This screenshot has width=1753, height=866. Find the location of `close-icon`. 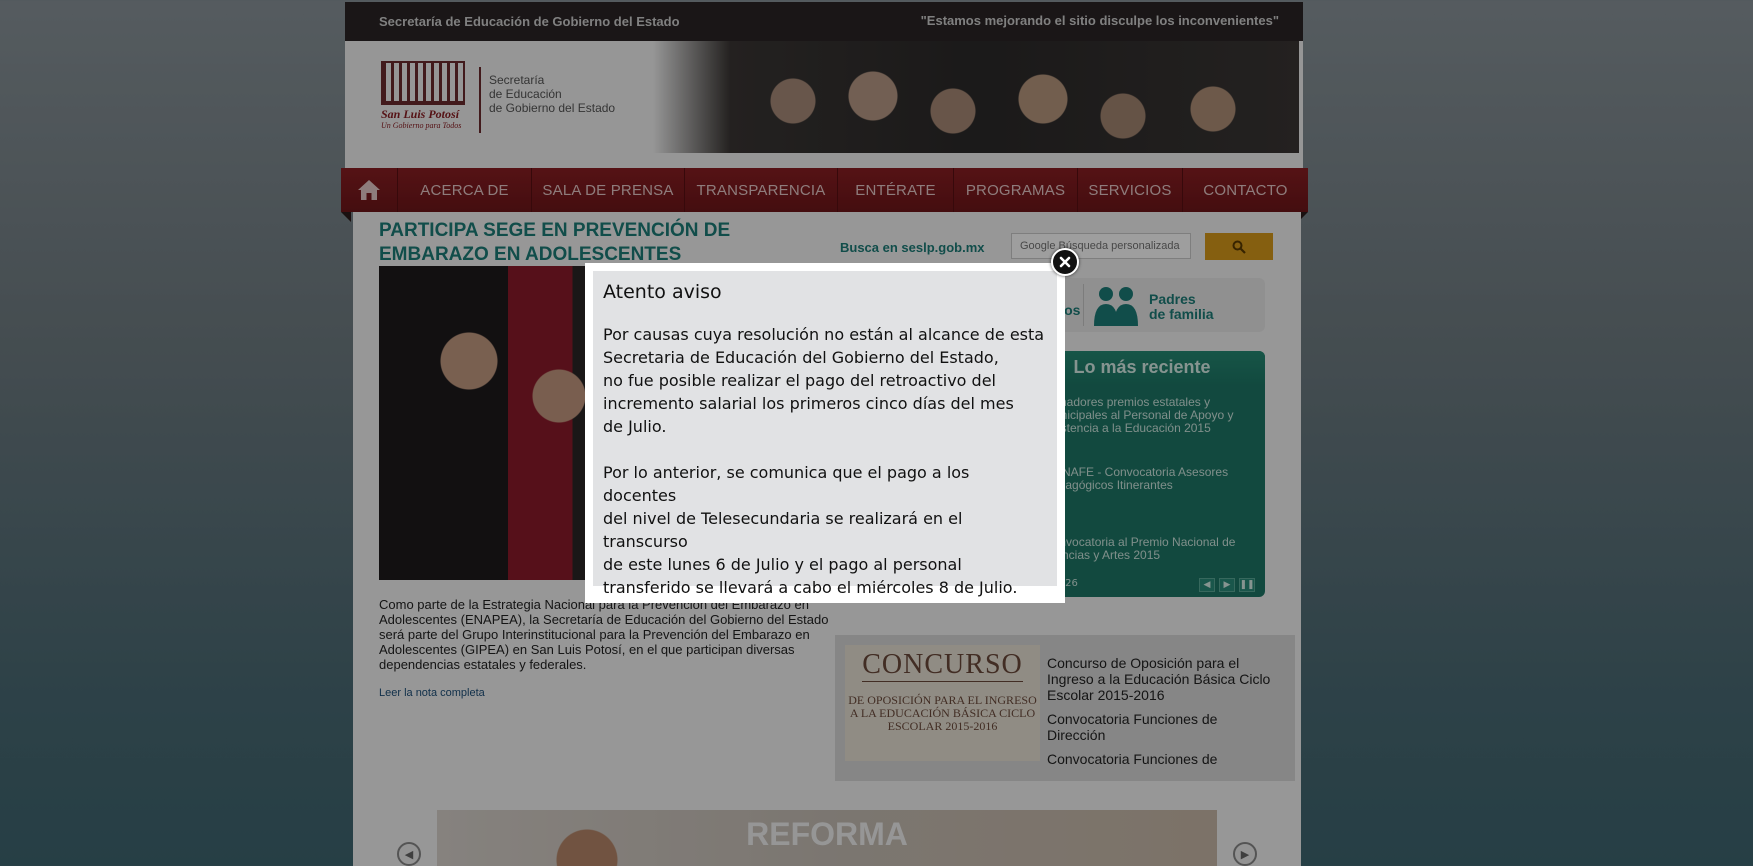

close-icon is located at coordinates (1065, 262).